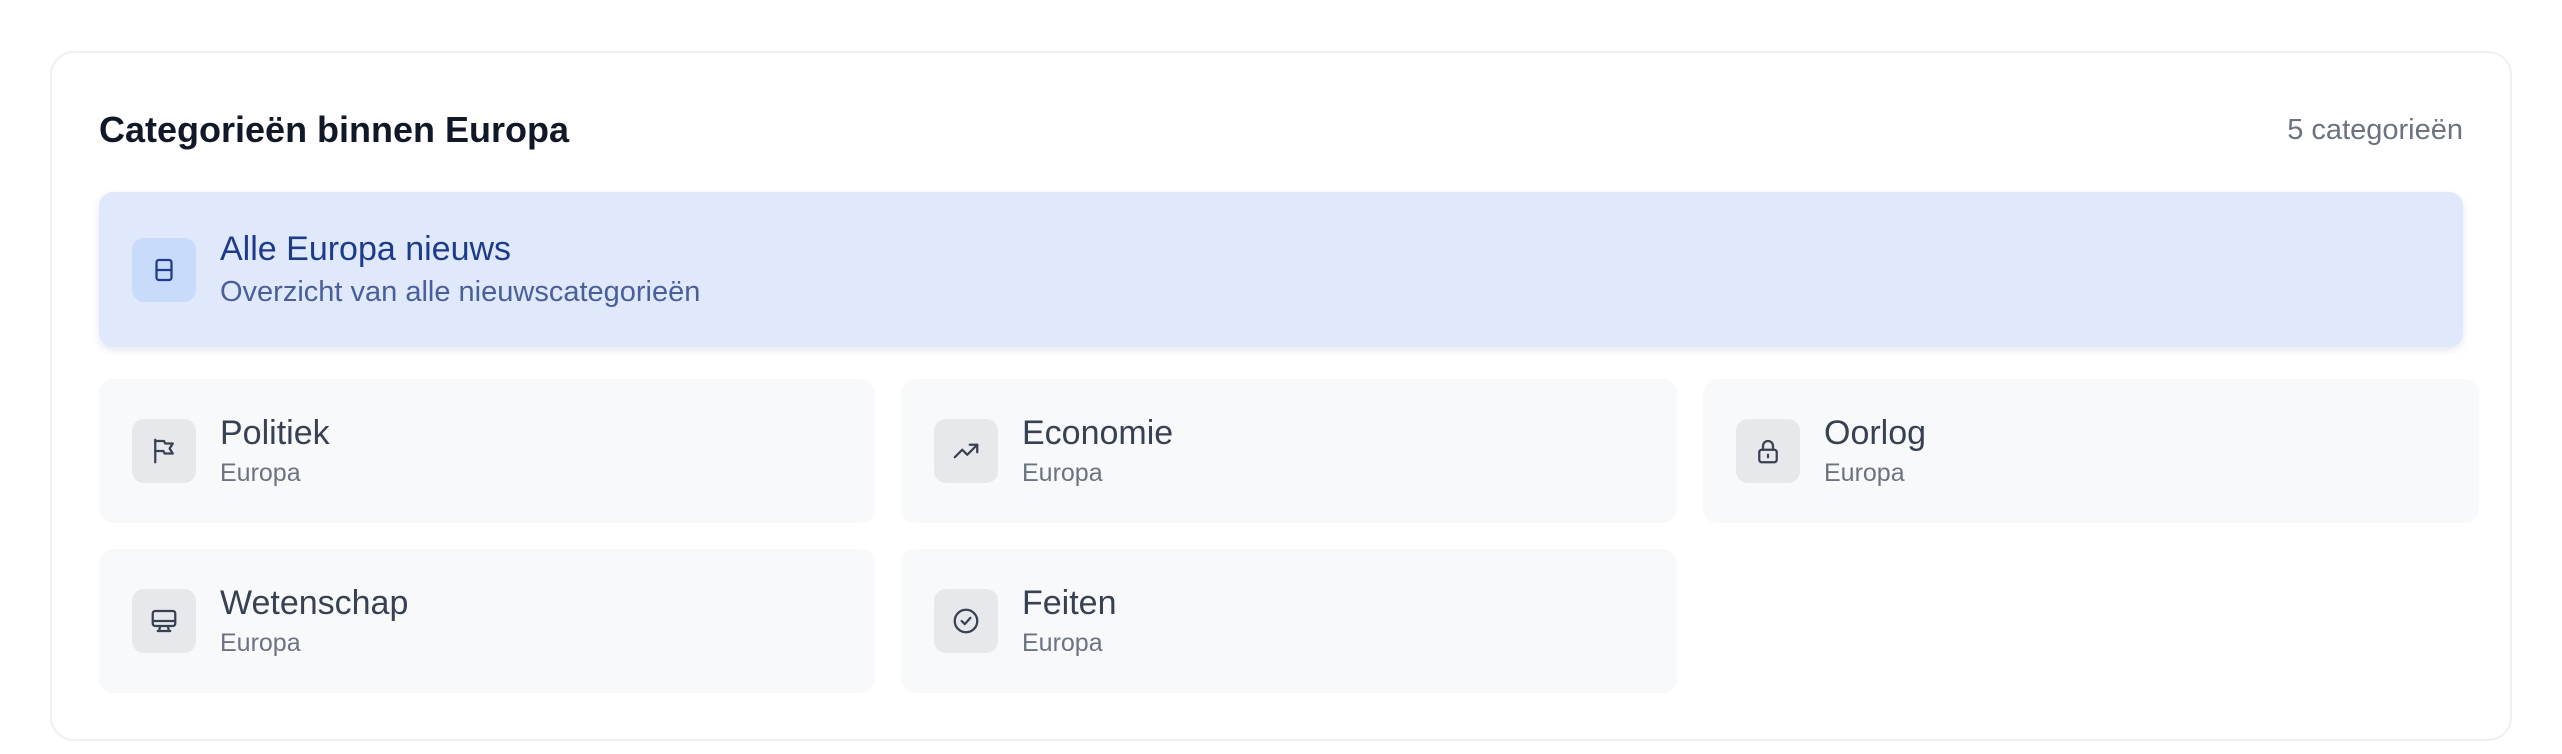 This screenshot has height=754, width=2562. I want to click on featured-title: Alle Europa nieuws, so click(366, 248).